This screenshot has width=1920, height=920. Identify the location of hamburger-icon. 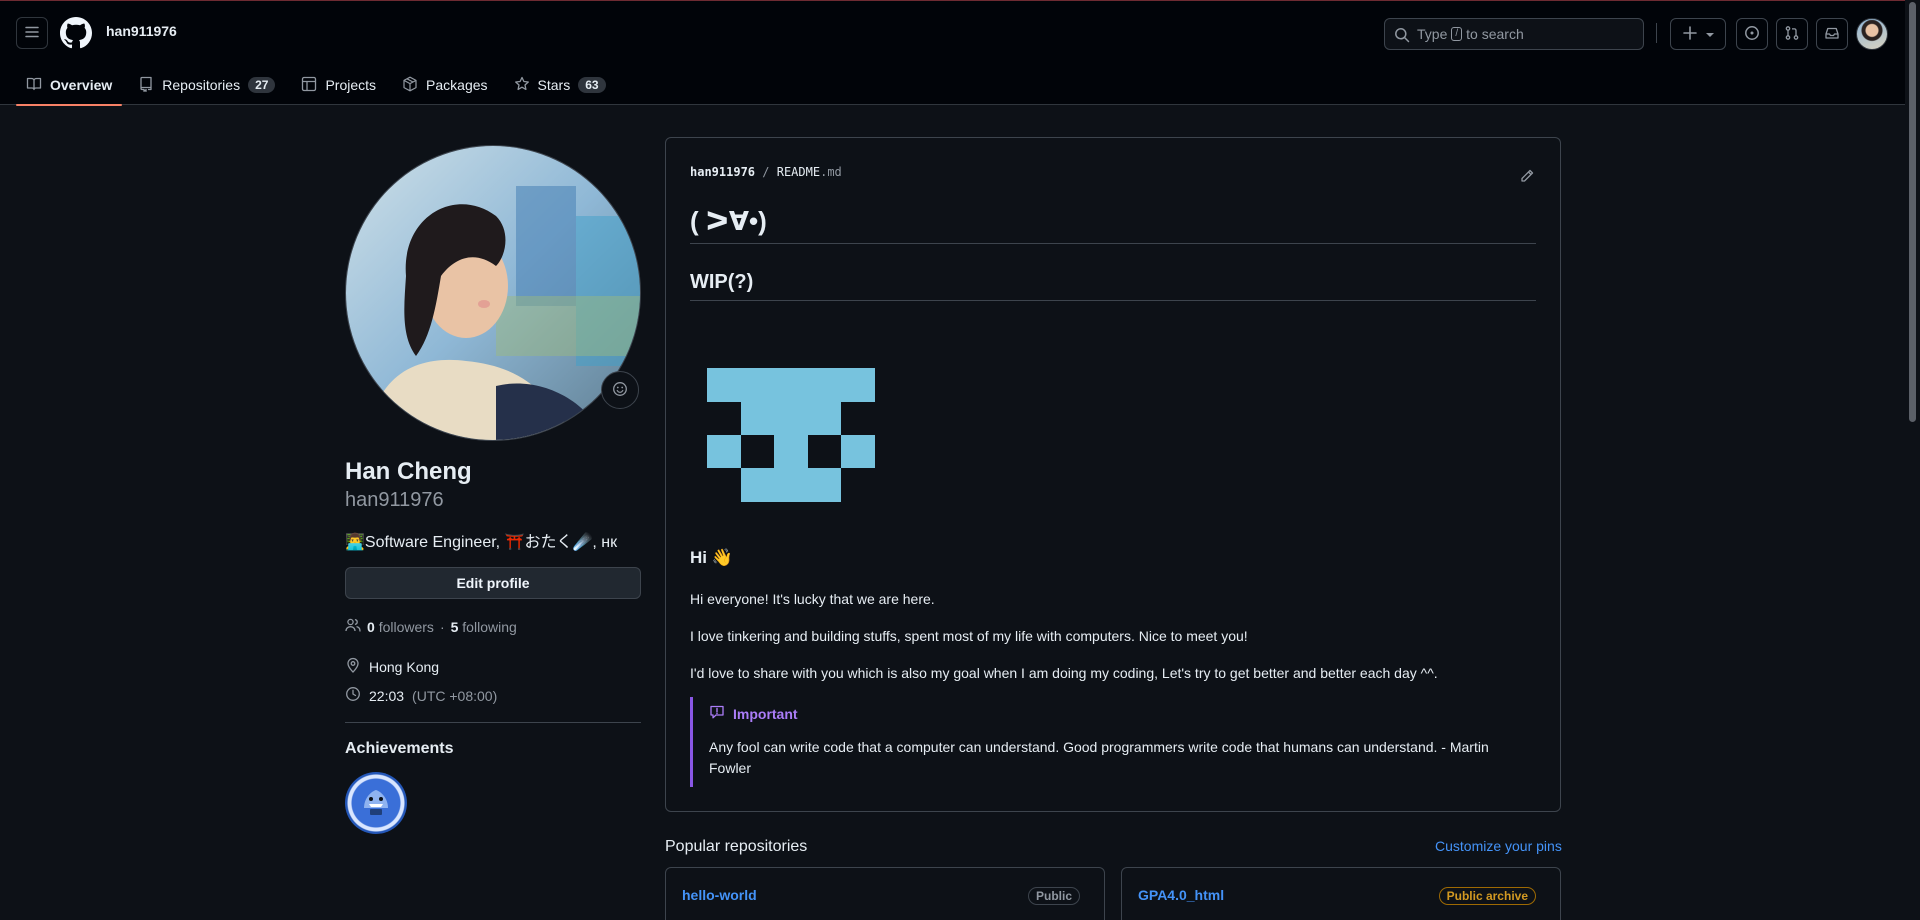
(32, 33).